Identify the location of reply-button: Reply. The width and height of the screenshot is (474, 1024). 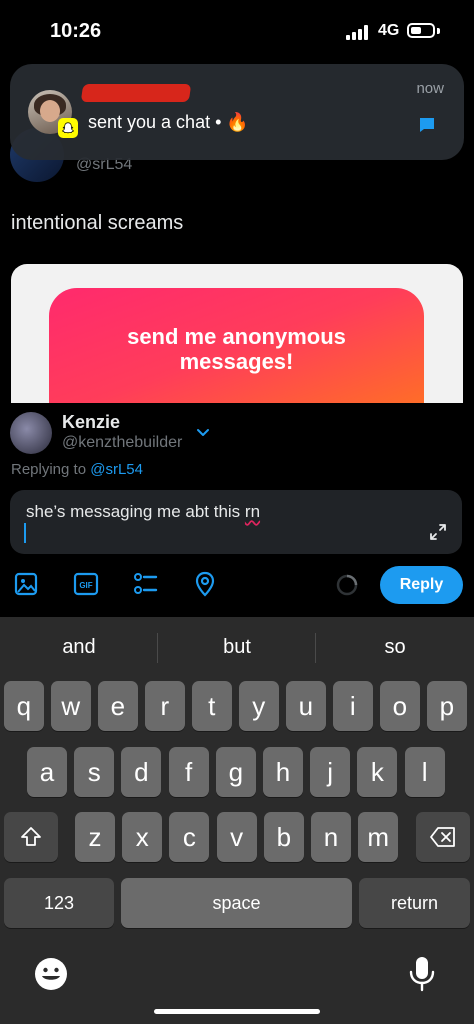
(421, 585).